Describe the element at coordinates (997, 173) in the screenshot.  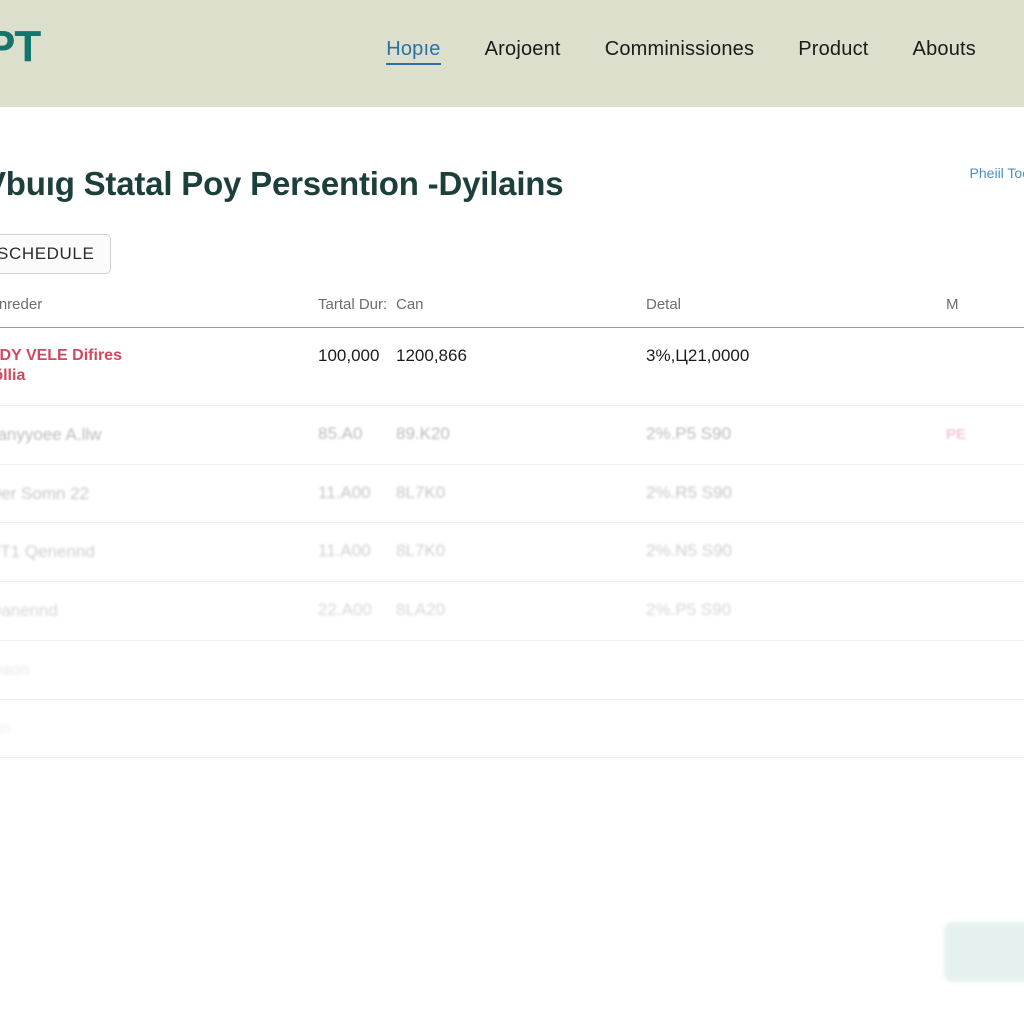
I see `header-secondary-link: Pheiil Toe` at that location.